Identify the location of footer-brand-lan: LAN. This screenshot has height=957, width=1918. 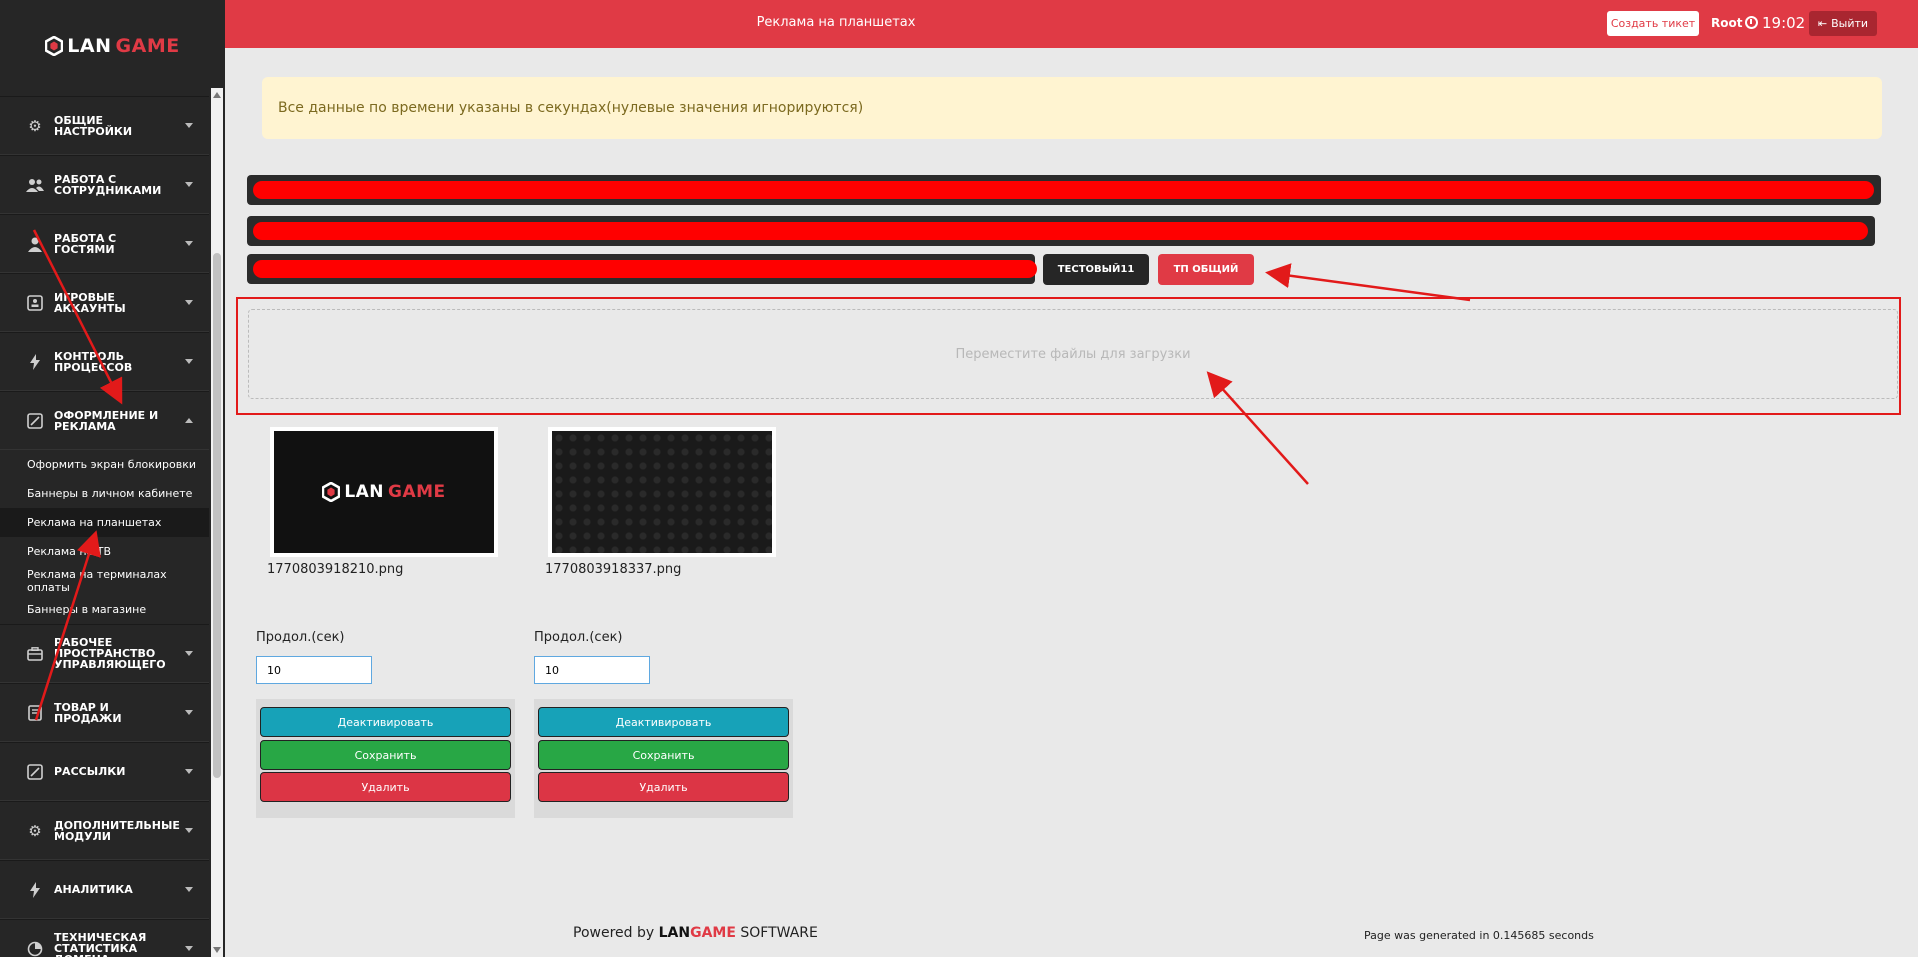
(674, 933).